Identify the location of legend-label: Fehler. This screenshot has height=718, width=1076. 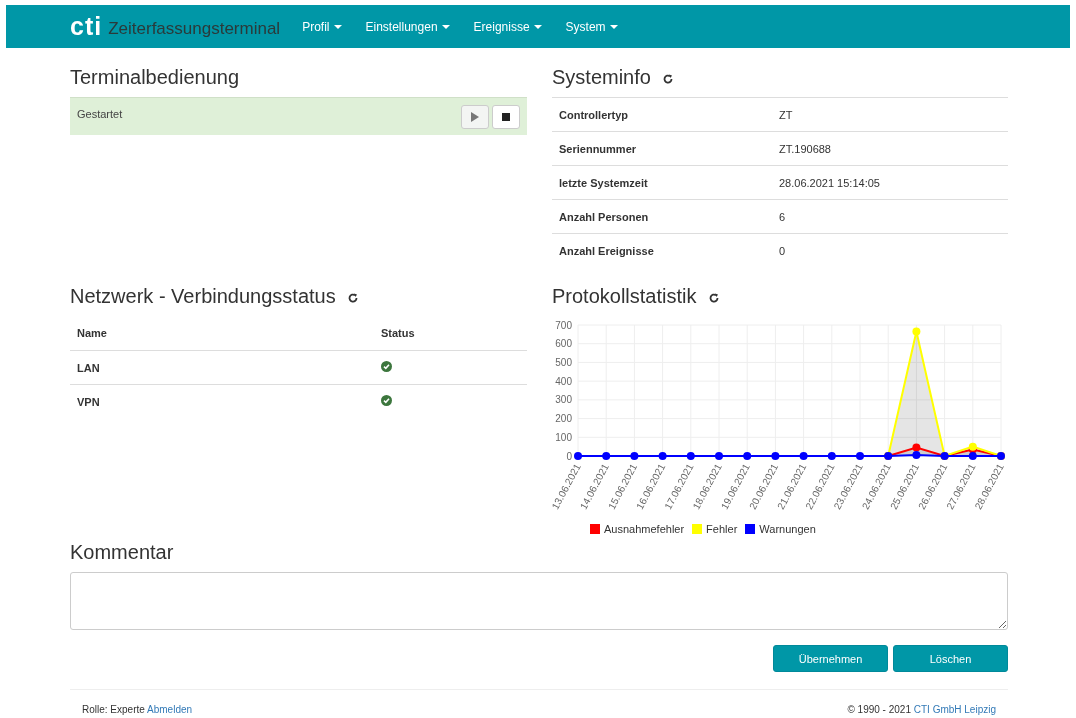
(722, 529).